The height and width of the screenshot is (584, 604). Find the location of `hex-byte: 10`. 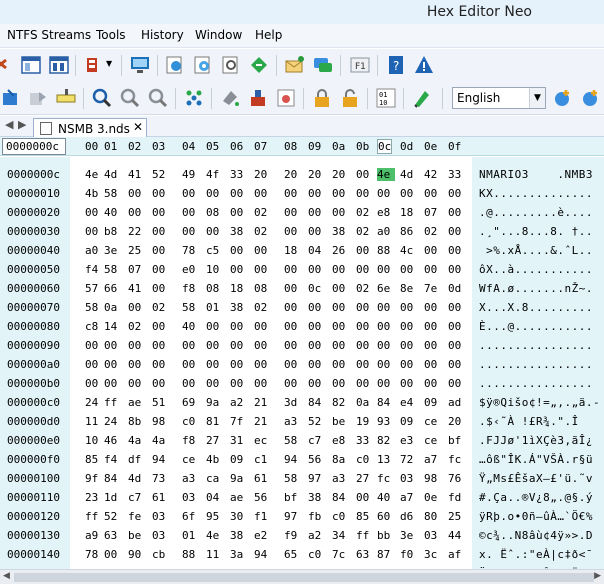

hex-byte: 10 is located at coordinates (215, 269).